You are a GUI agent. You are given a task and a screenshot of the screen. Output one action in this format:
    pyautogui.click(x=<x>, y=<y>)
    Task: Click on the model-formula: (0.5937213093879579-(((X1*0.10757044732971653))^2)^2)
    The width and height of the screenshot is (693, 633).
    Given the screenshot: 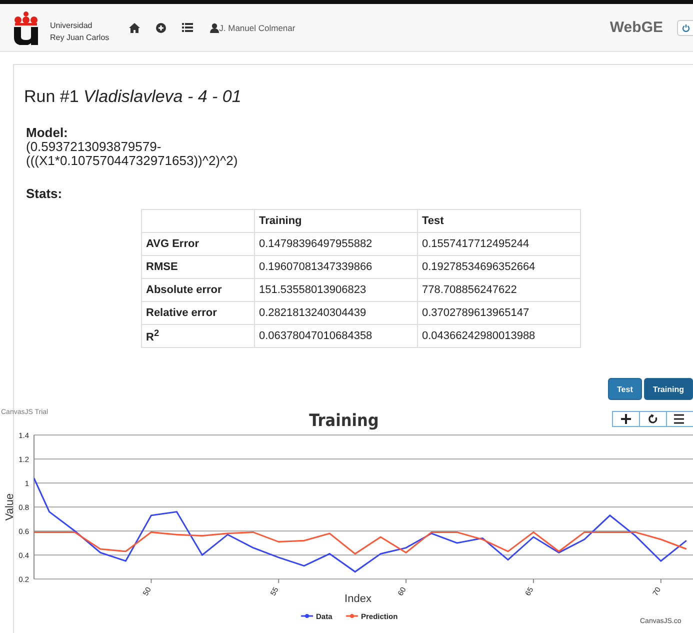 What is the action you would take?
    pyautogui.click(x=132, y=154)
    